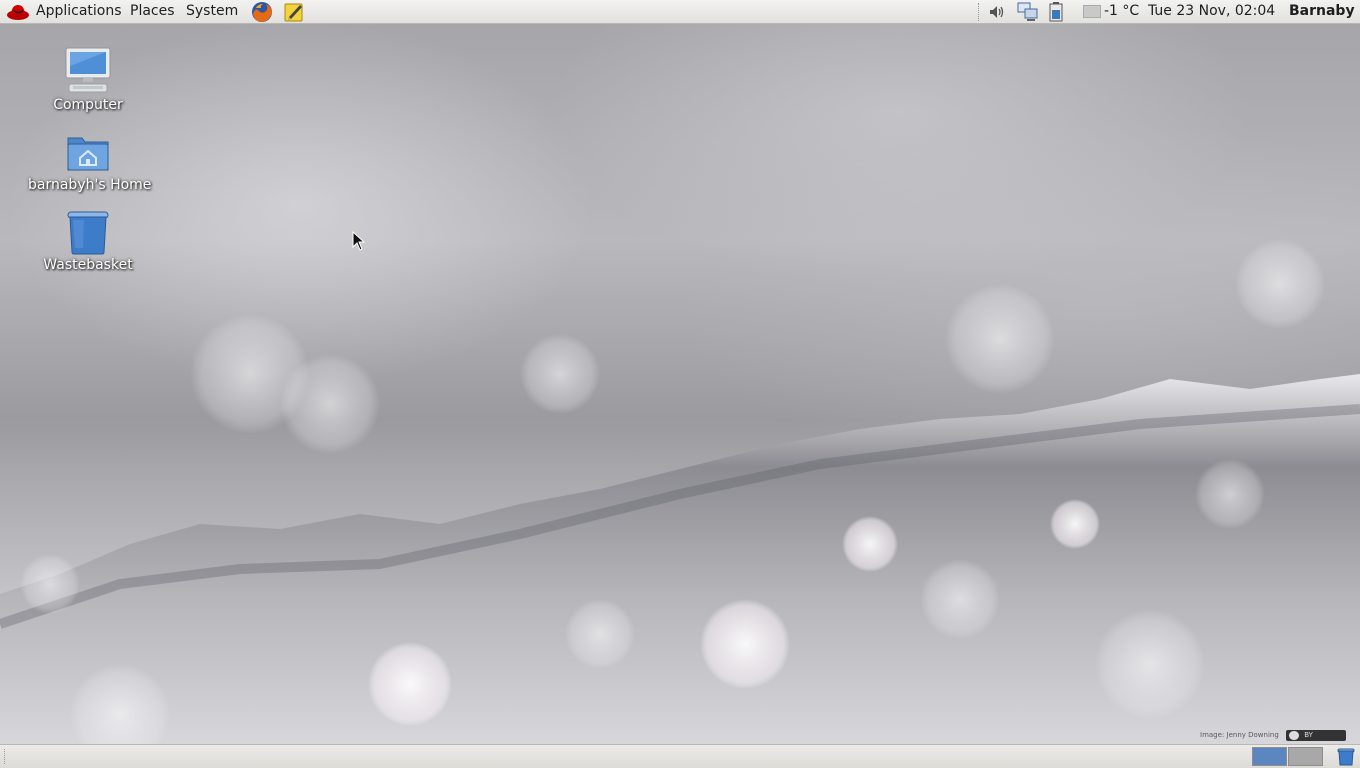  I want to click on home-folder-icon, so click(88, 152).